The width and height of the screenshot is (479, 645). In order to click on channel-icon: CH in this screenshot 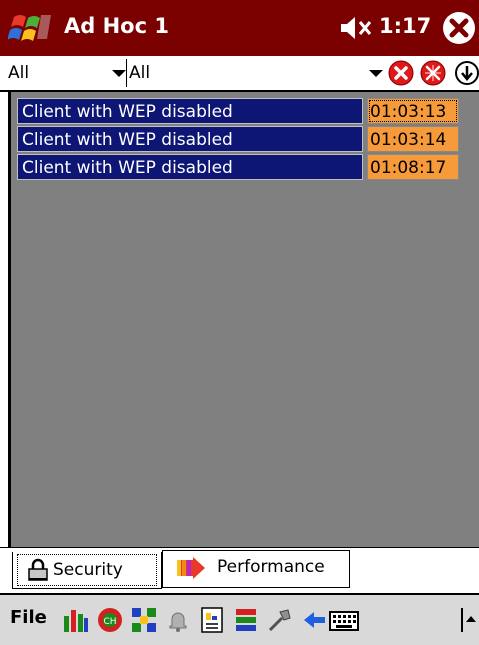, I will do `click(110, 620)`.